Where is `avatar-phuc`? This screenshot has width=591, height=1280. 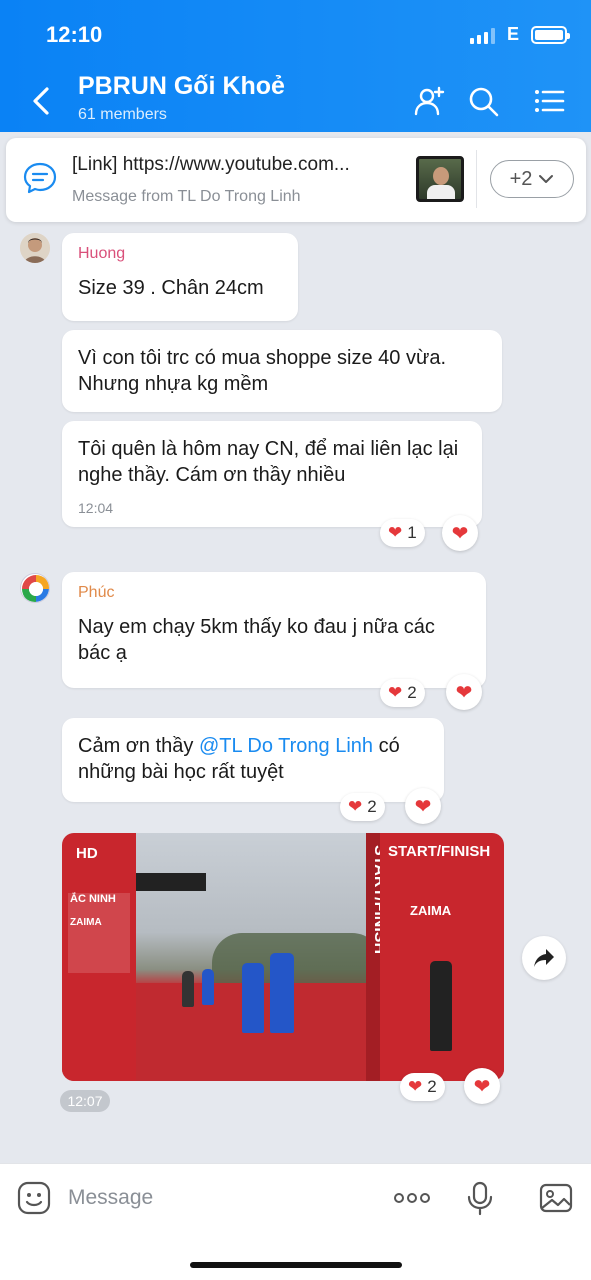 avatar-phuc is located at coordinates (35, 588).